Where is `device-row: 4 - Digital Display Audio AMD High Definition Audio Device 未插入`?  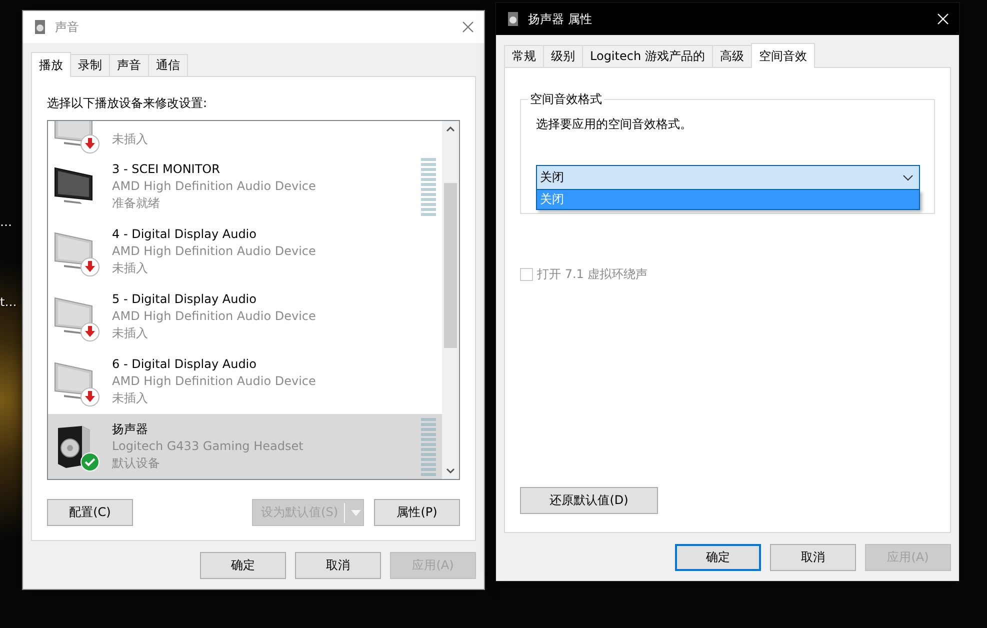
device-row: 4 - Digital Display Audio AMD High Definition Audio Device 未插入 is located at coordinates (245, 251).